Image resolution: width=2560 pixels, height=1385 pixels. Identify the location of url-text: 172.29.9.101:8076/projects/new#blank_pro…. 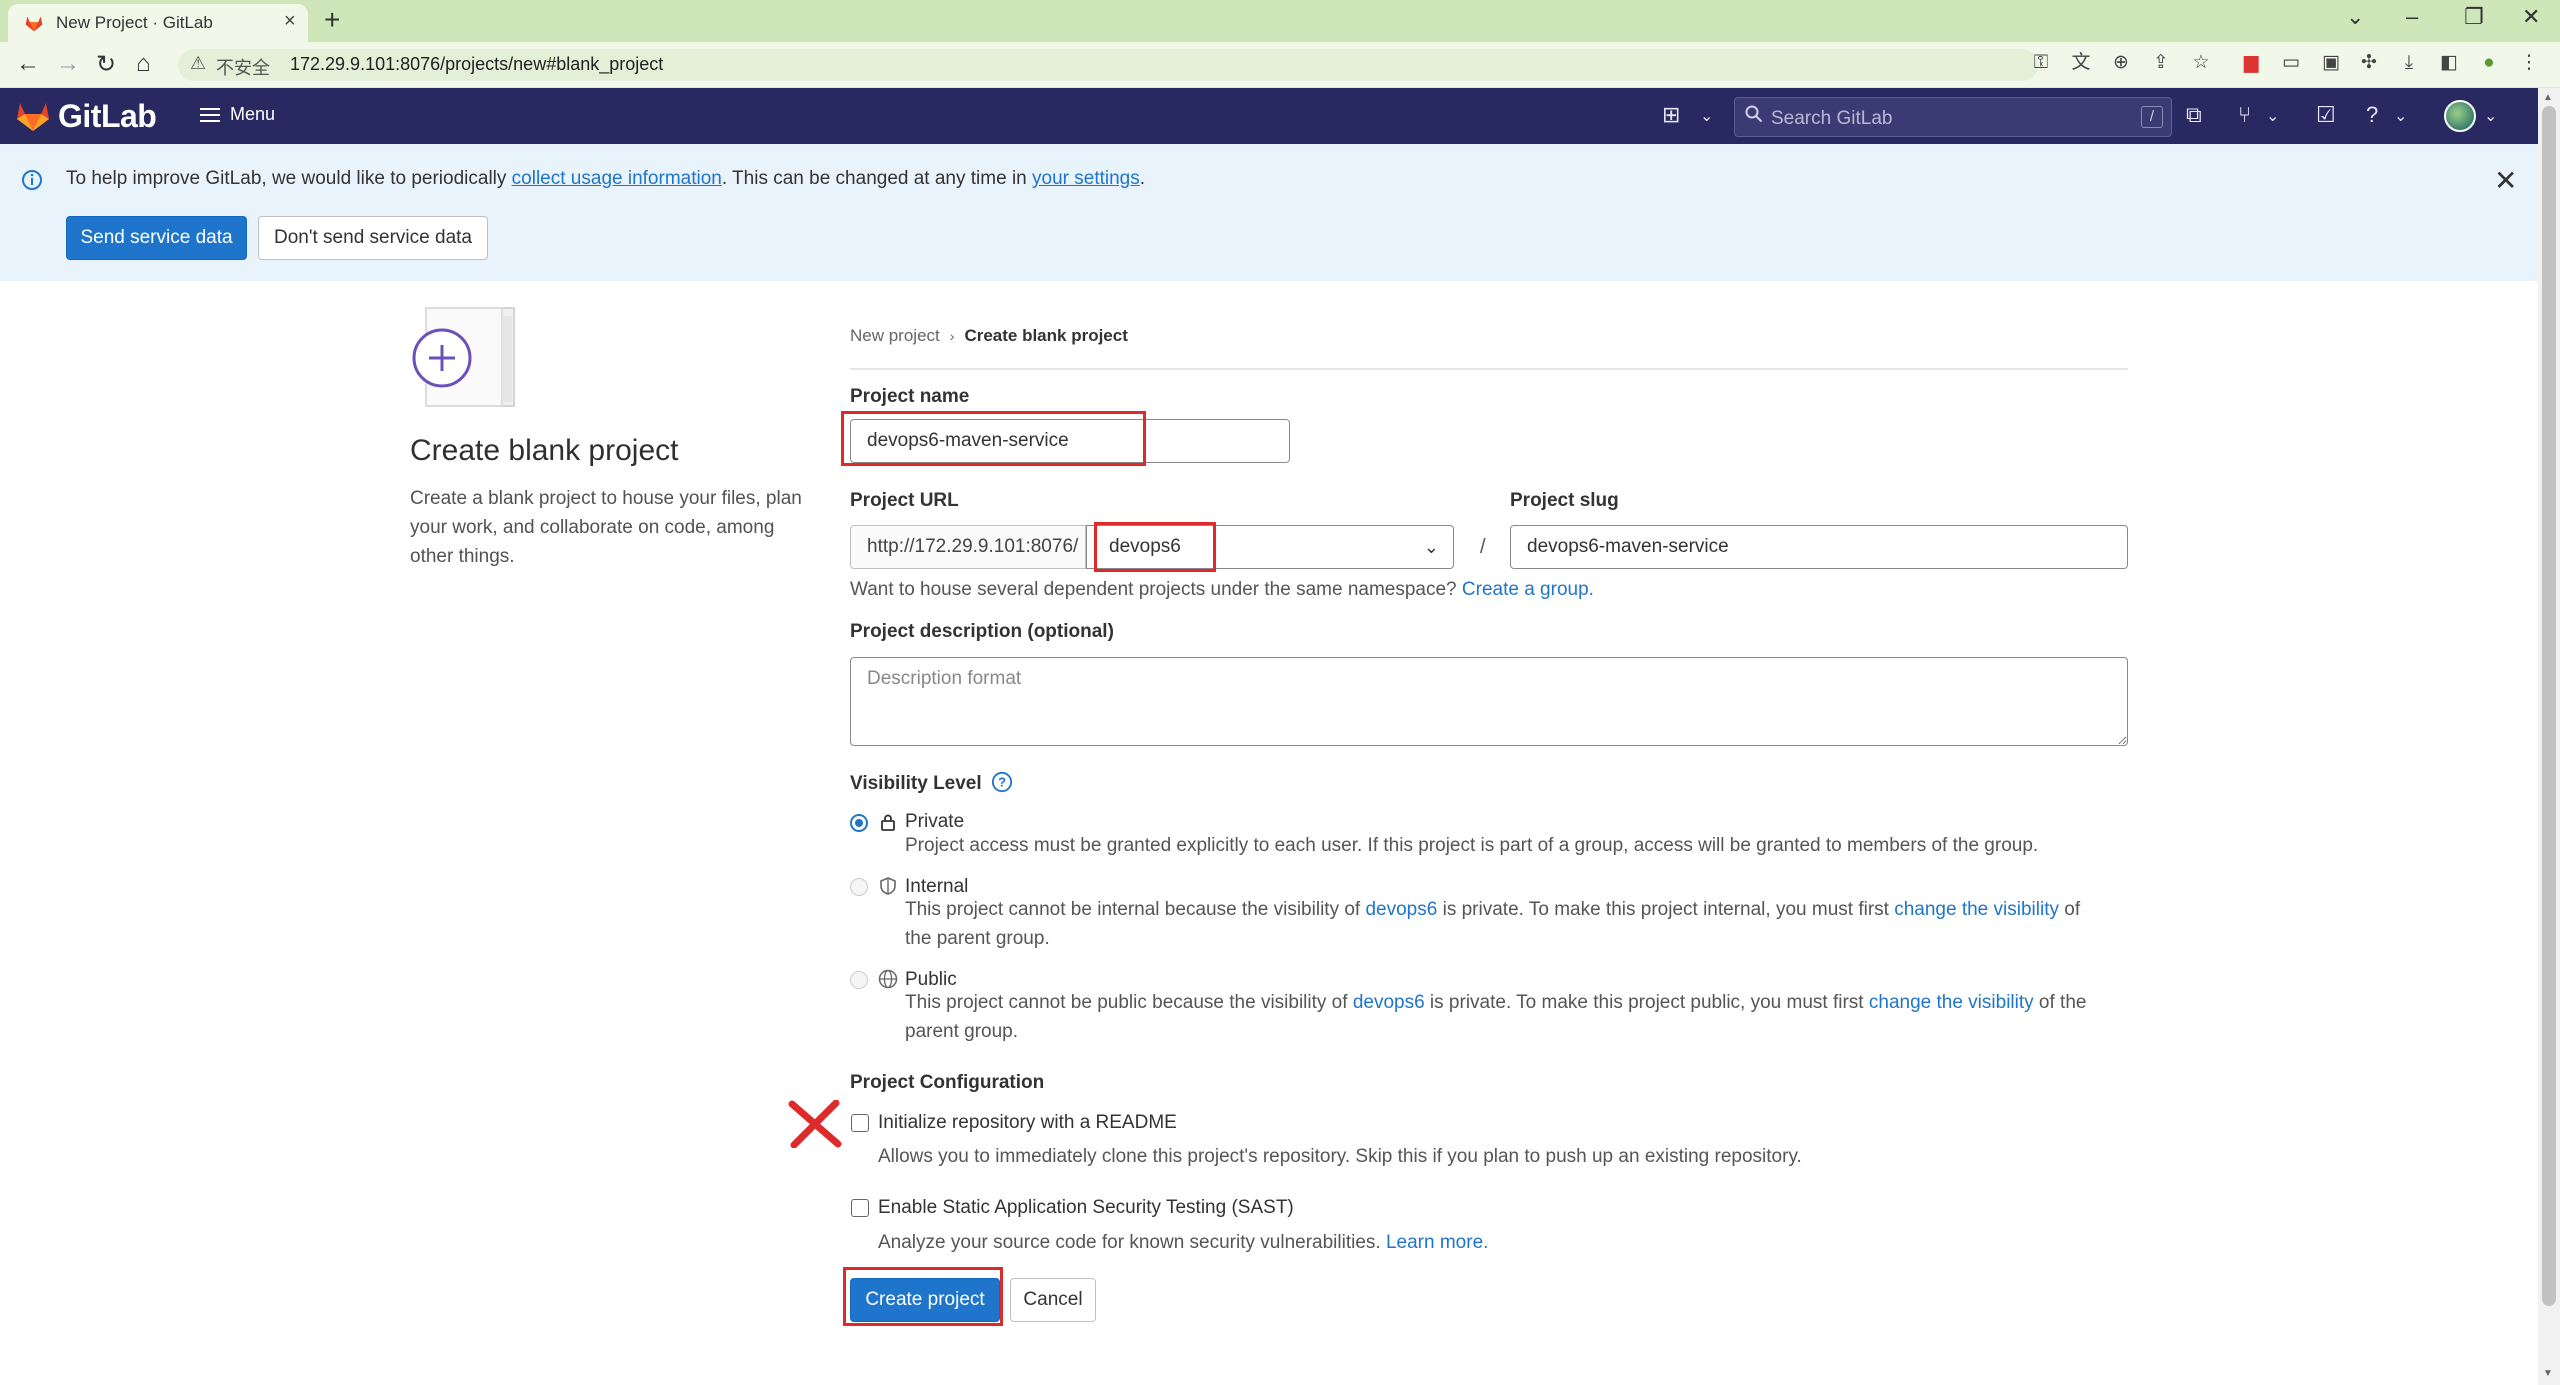
(476, 64).